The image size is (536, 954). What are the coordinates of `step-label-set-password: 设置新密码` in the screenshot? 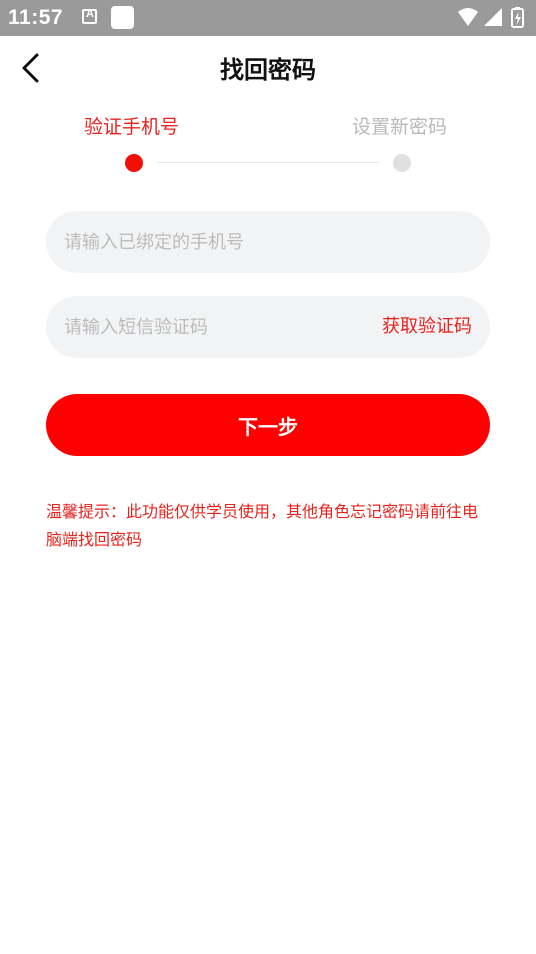 It's located at (400, 127).